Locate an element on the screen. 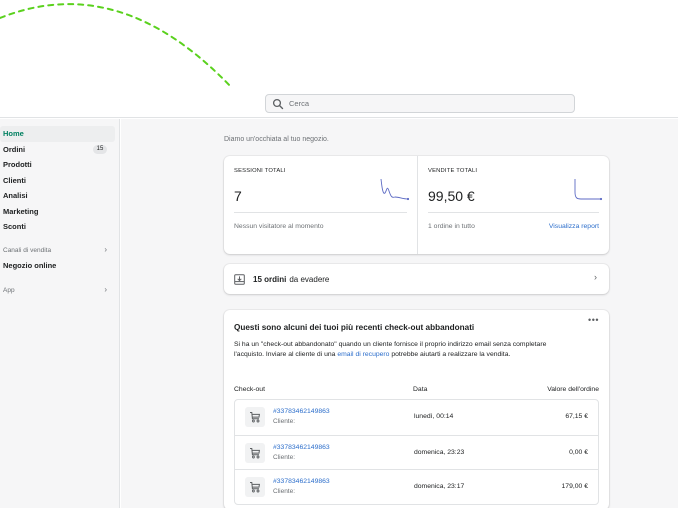  orders-count-badge: 15 is located at coordinates (100, 149).